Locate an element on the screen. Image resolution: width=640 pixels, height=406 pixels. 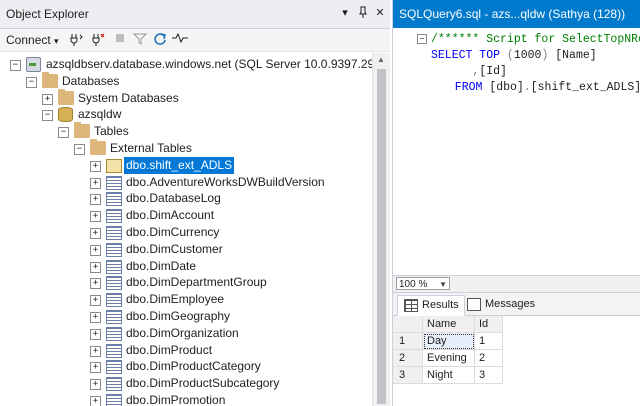
tree-node-label: dbo.DimGeography is located at coordinates (178, 316).